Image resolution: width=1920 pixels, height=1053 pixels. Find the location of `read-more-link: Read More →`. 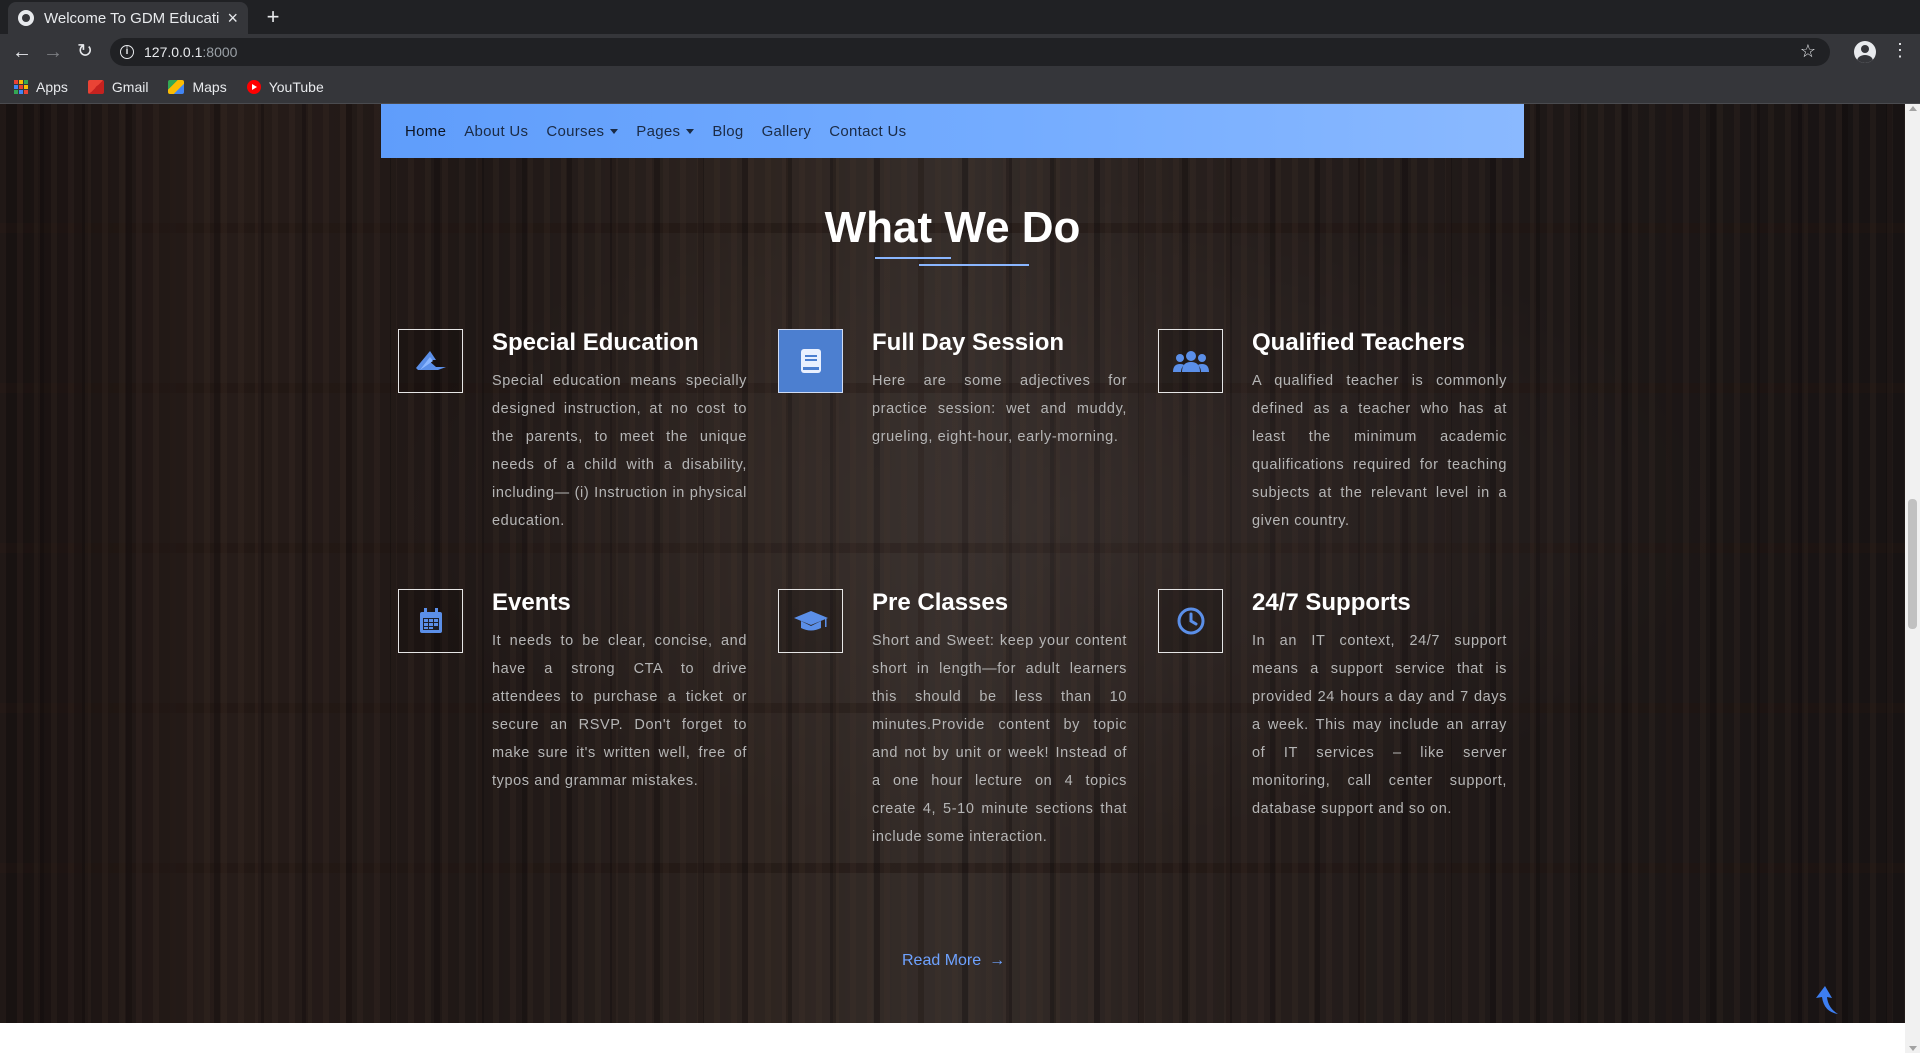

read-more-link: Read More → is located at coordinates (953, 961).